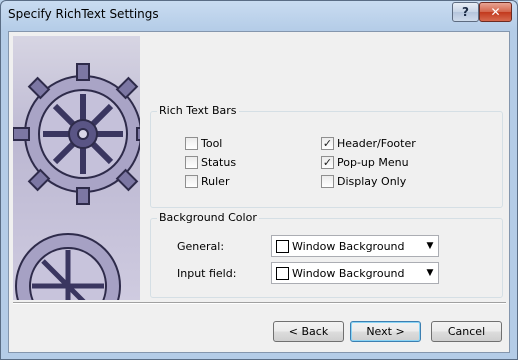 This screenshot has height=360, width=518. Describe the element at coordinates (348, 246) in the screenshot. I see `general-color-value: Window Background` at that location.